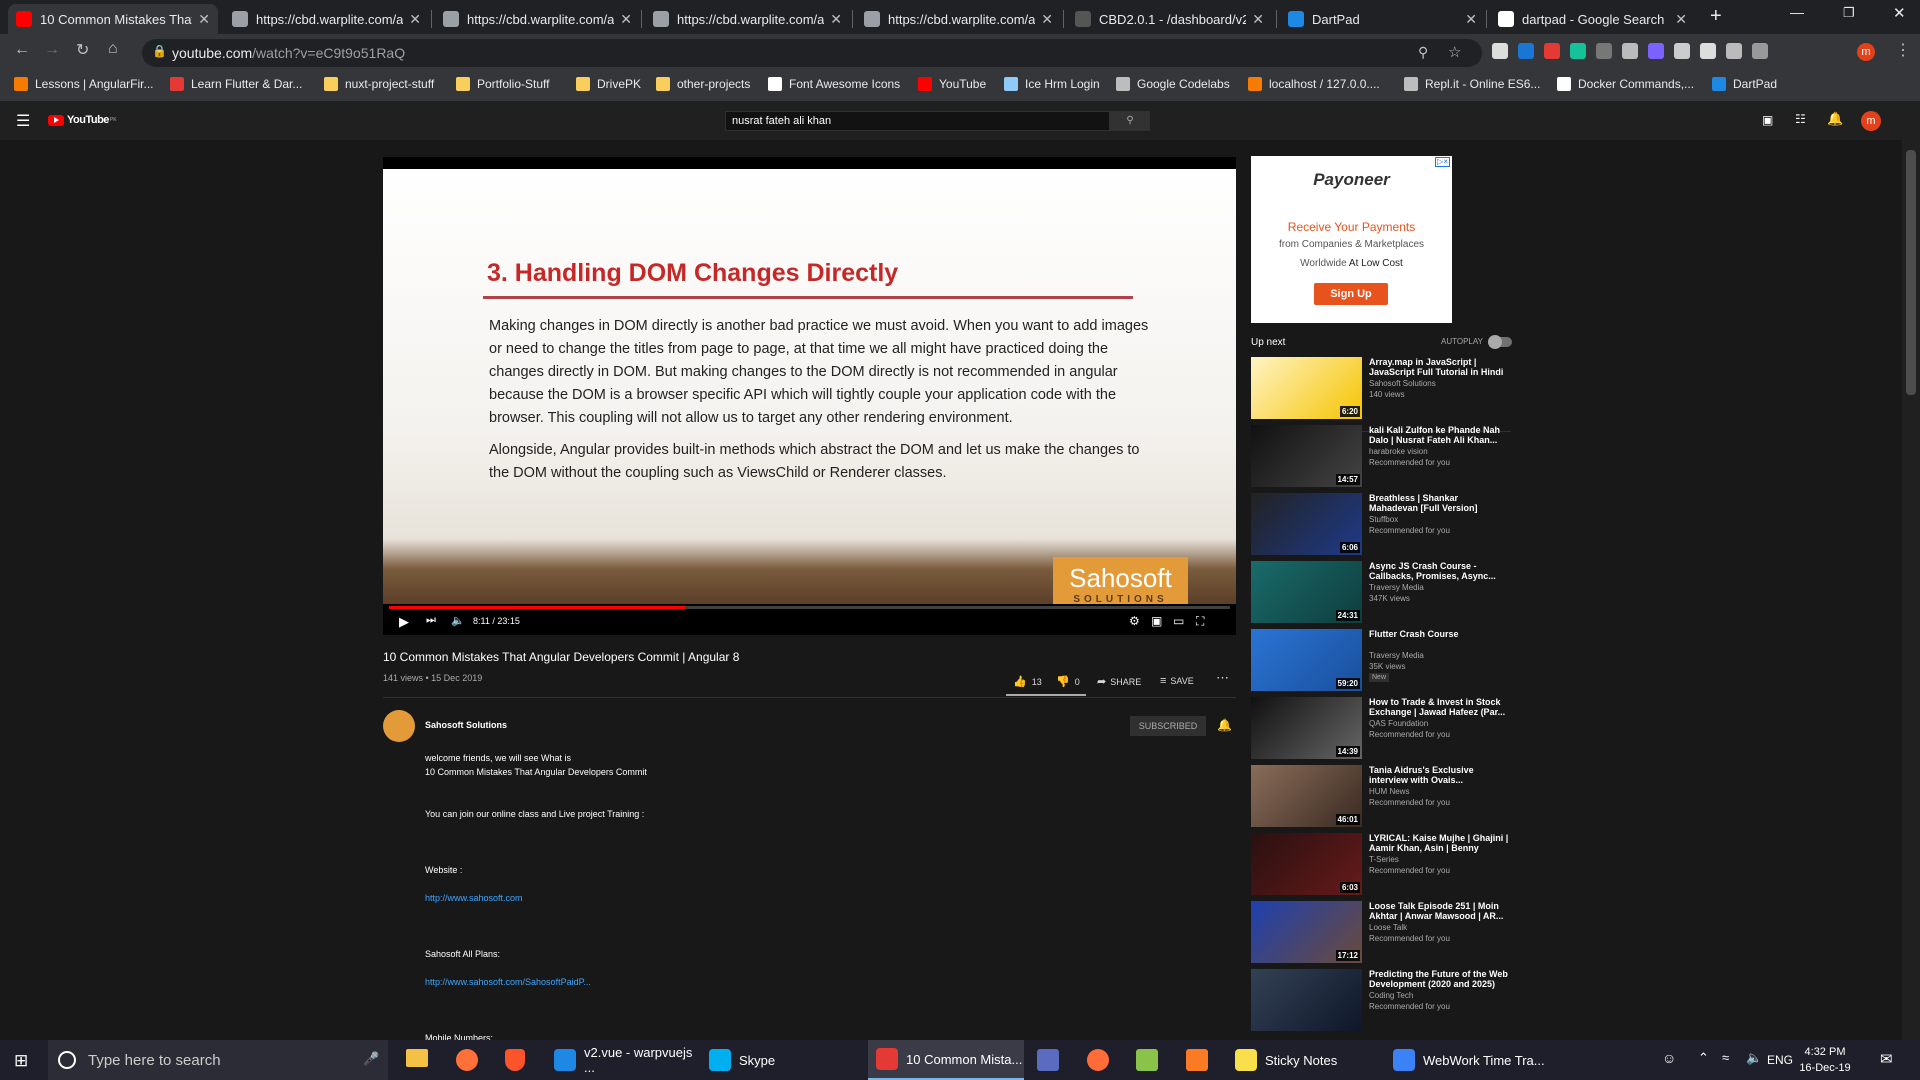  What do you see at coordinates (1439, 634) in the screenshot?
I see `recommended-title: Flutter Crash Course` at bounding box center [1439, 634].